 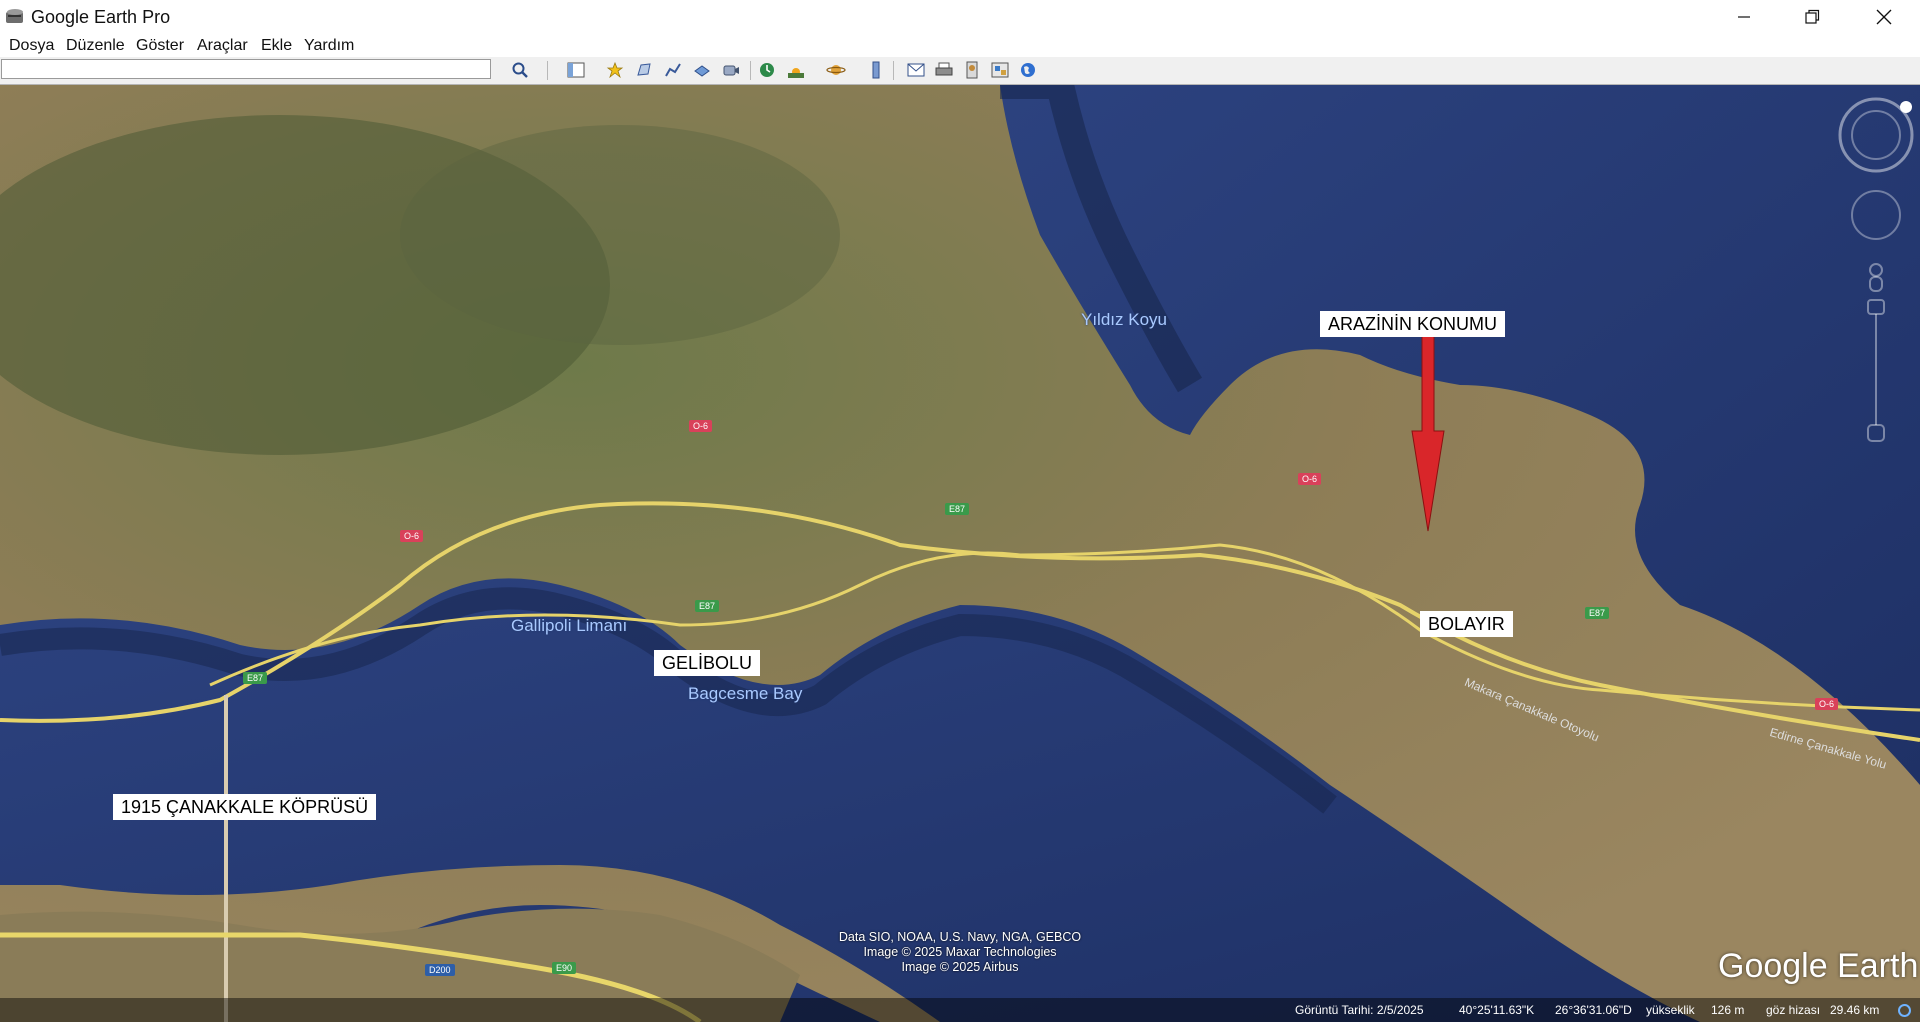 I want to click on record-tour-button, so click(x=731, y=70).